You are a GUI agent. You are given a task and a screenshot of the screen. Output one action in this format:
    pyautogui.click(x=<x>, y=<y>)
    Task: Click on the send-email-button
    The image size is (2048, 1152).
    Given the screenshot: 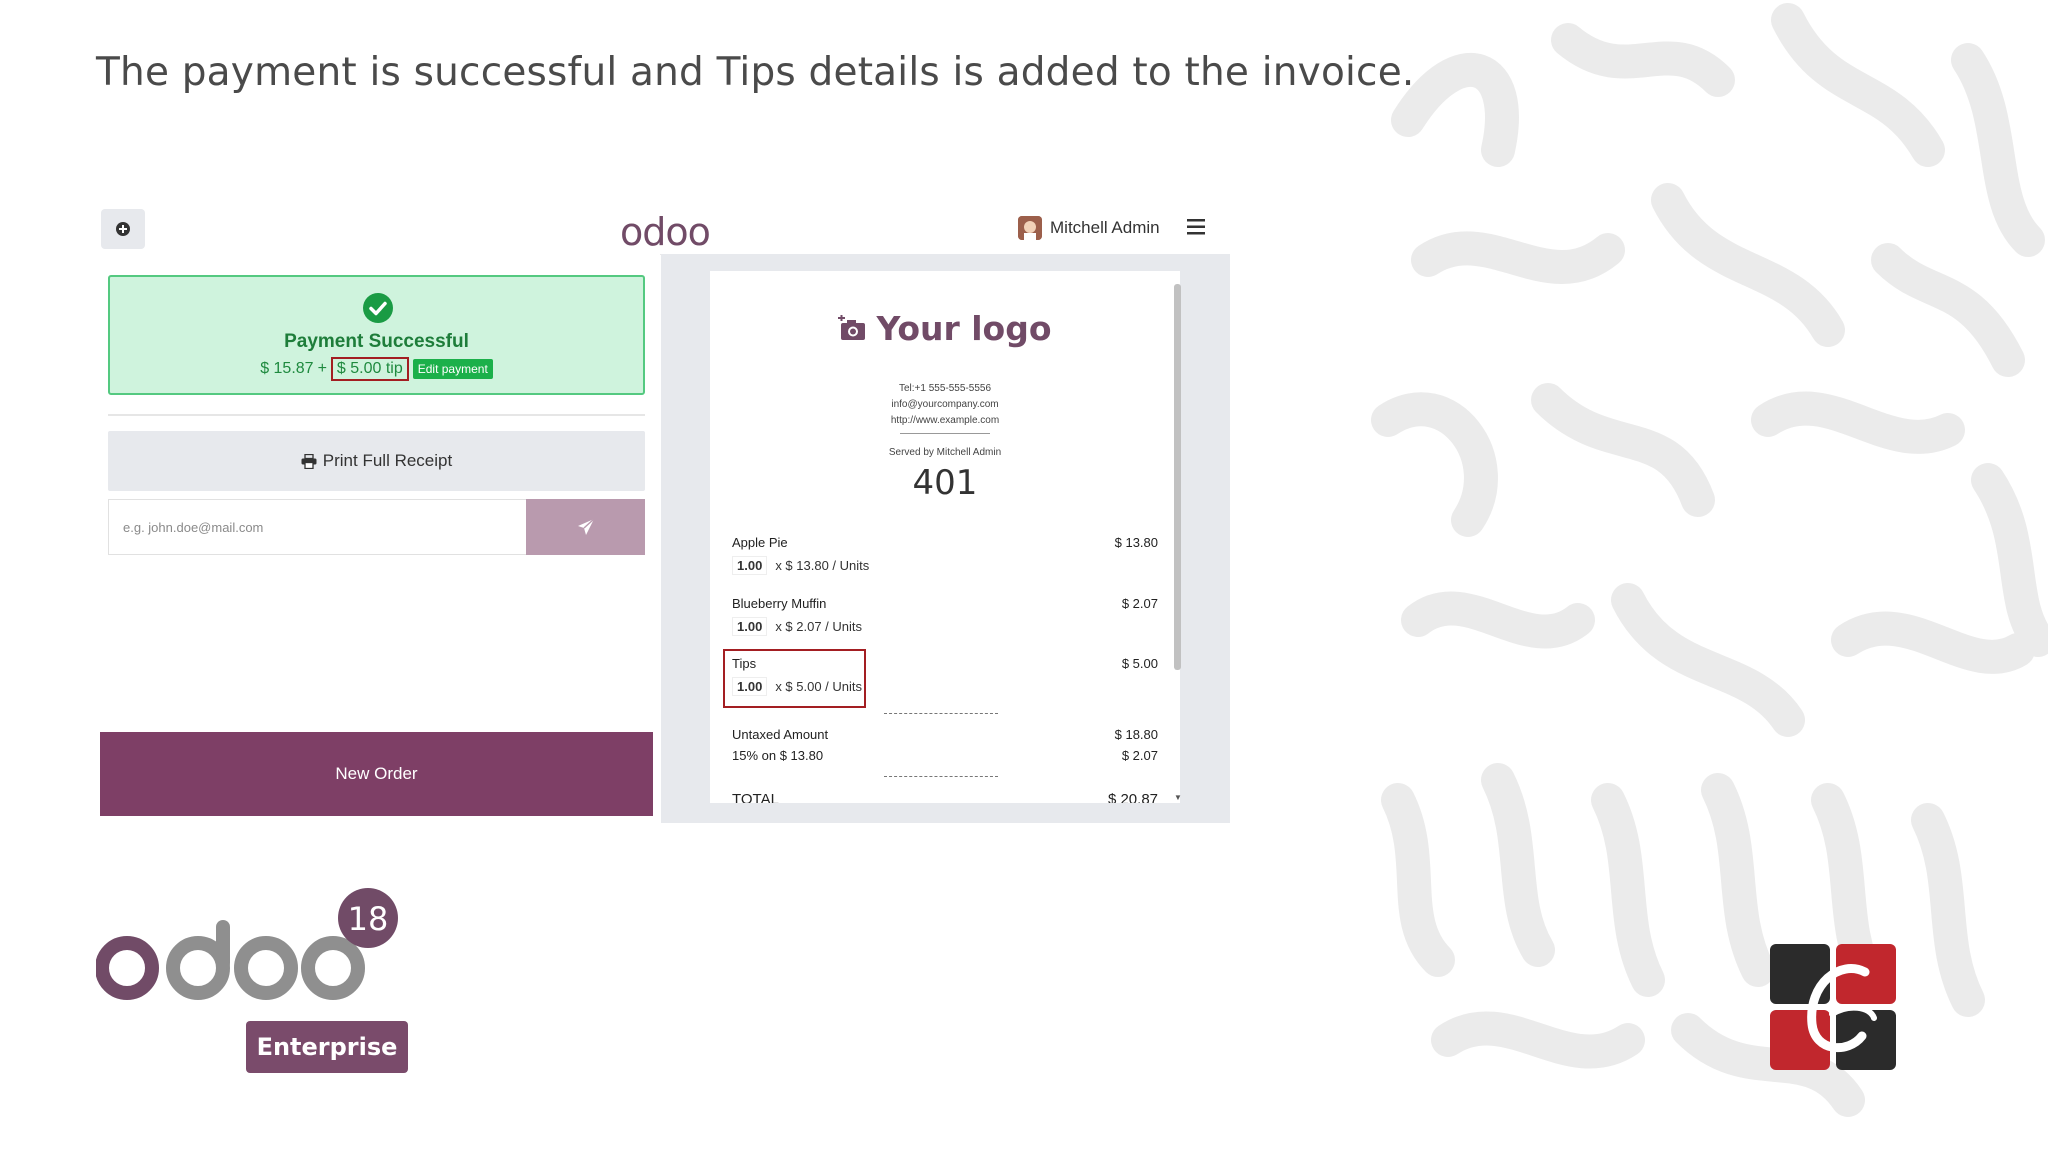 What is the action you would take?
    pyautogui.click(x=585, y=527)
    